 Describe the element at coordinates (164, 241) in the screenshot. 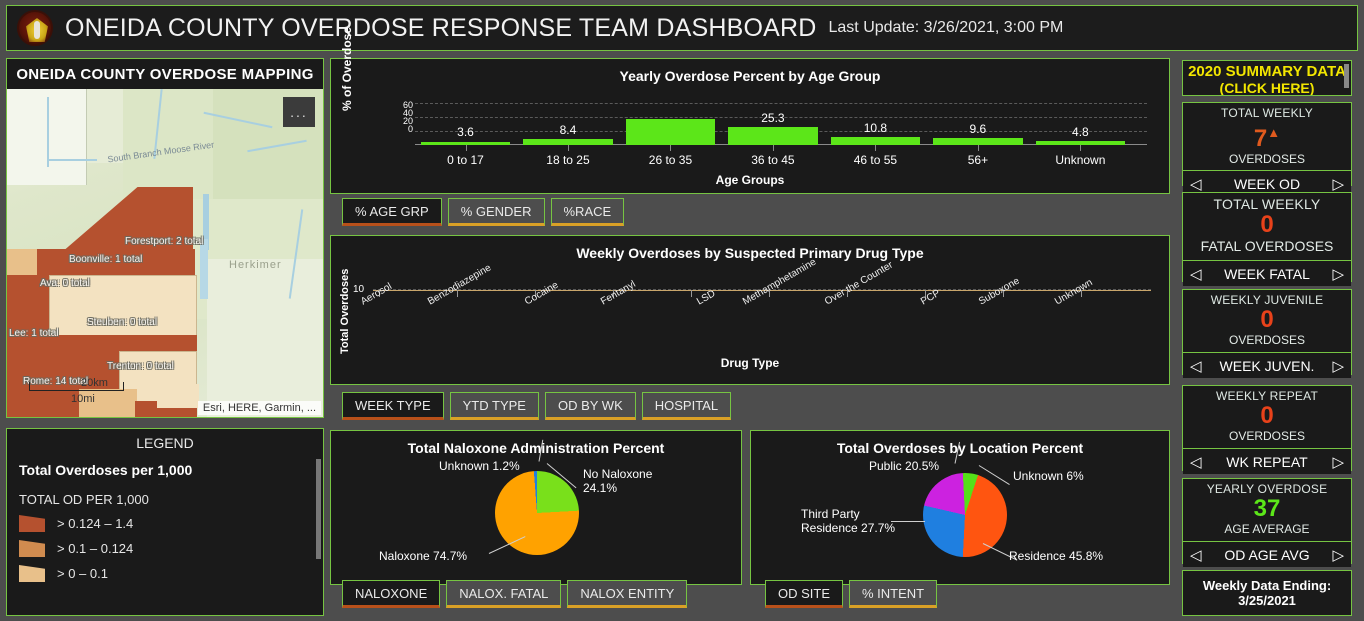

I see `map-town-label: Forestport: 2 total` at that location.